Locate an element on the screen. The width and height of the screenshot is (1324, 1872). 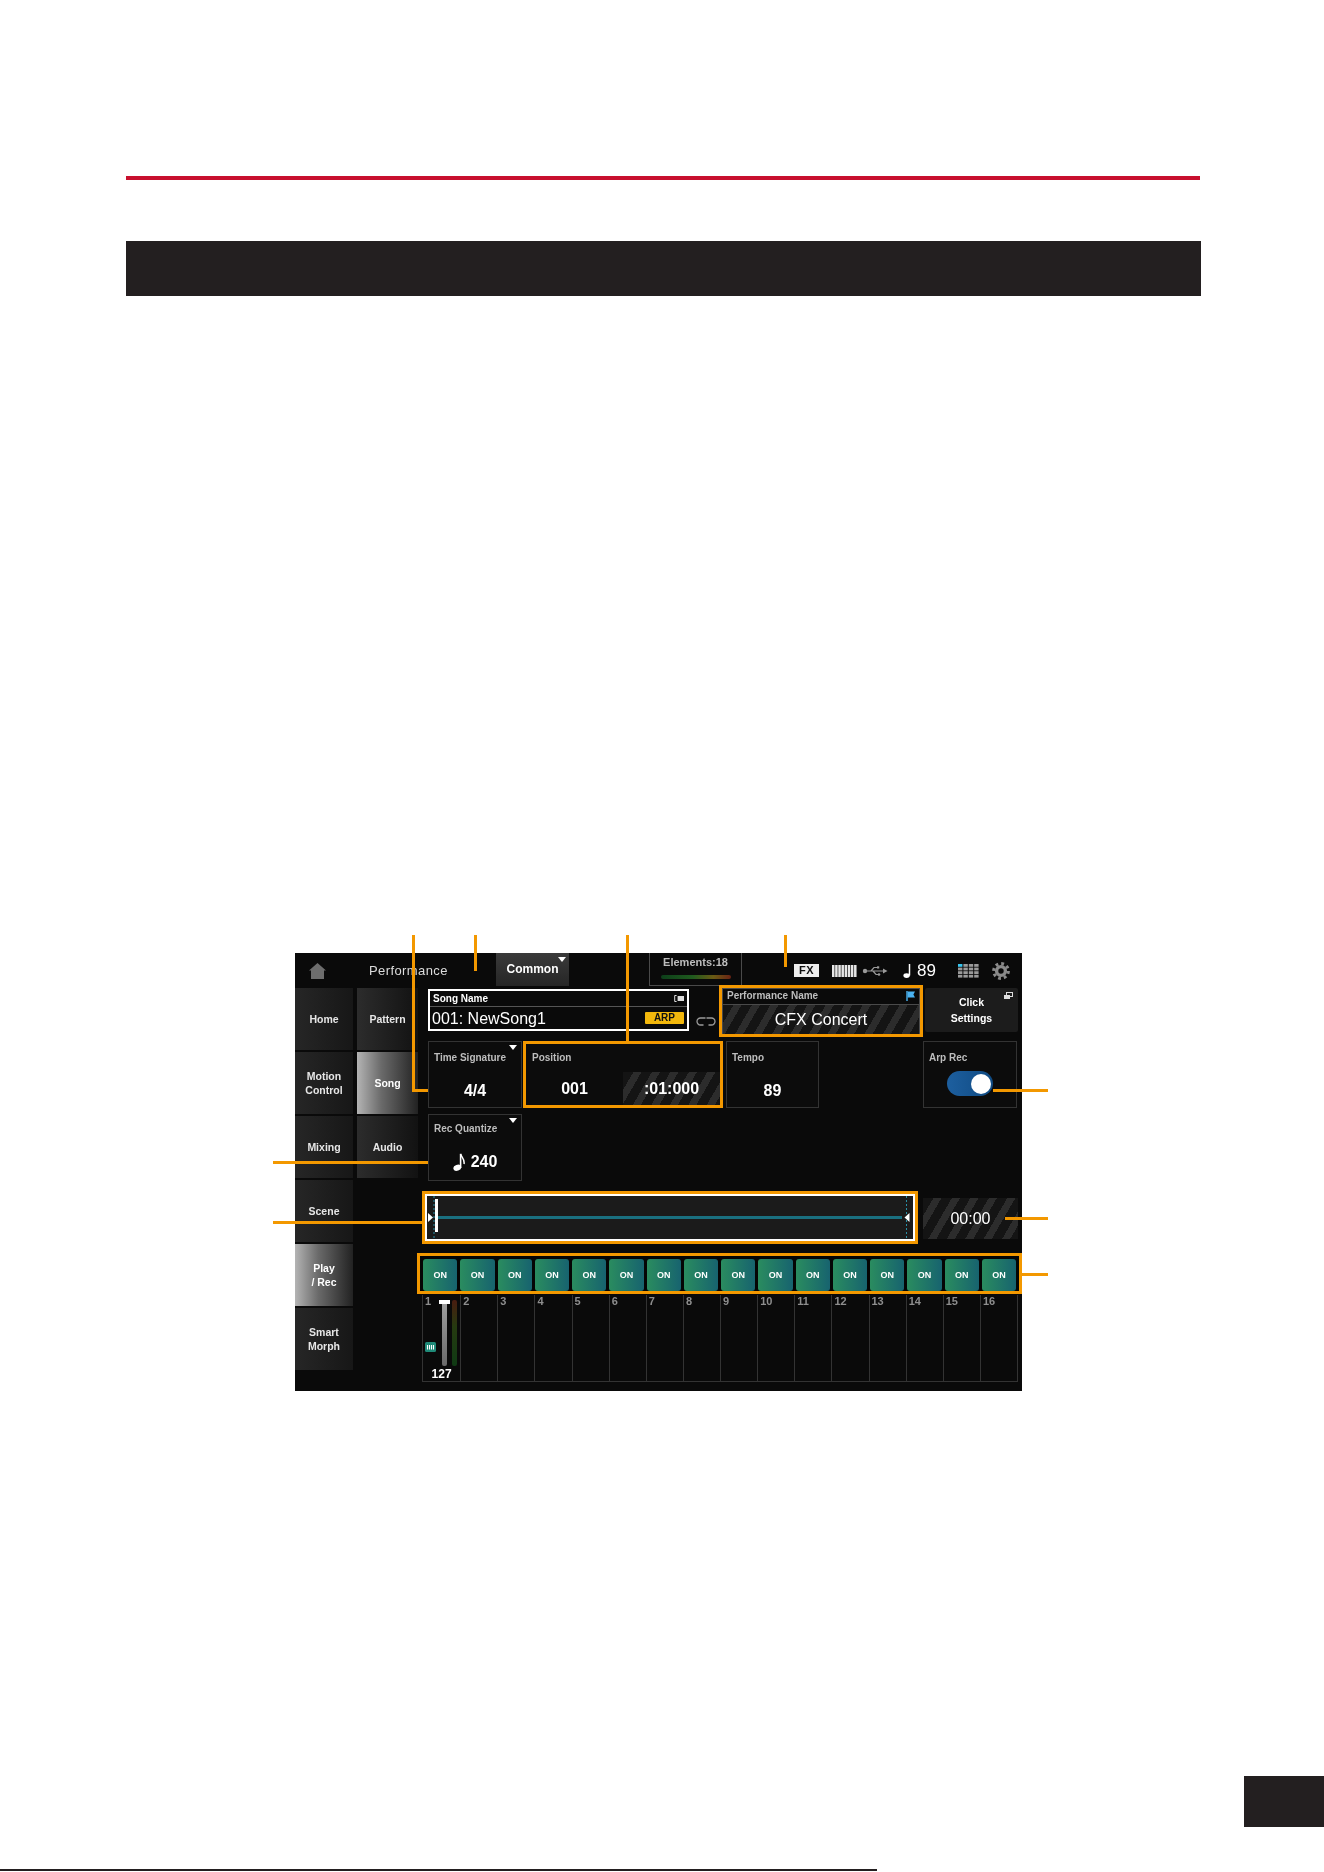
flag-icon is located at coordinates (910, 996).